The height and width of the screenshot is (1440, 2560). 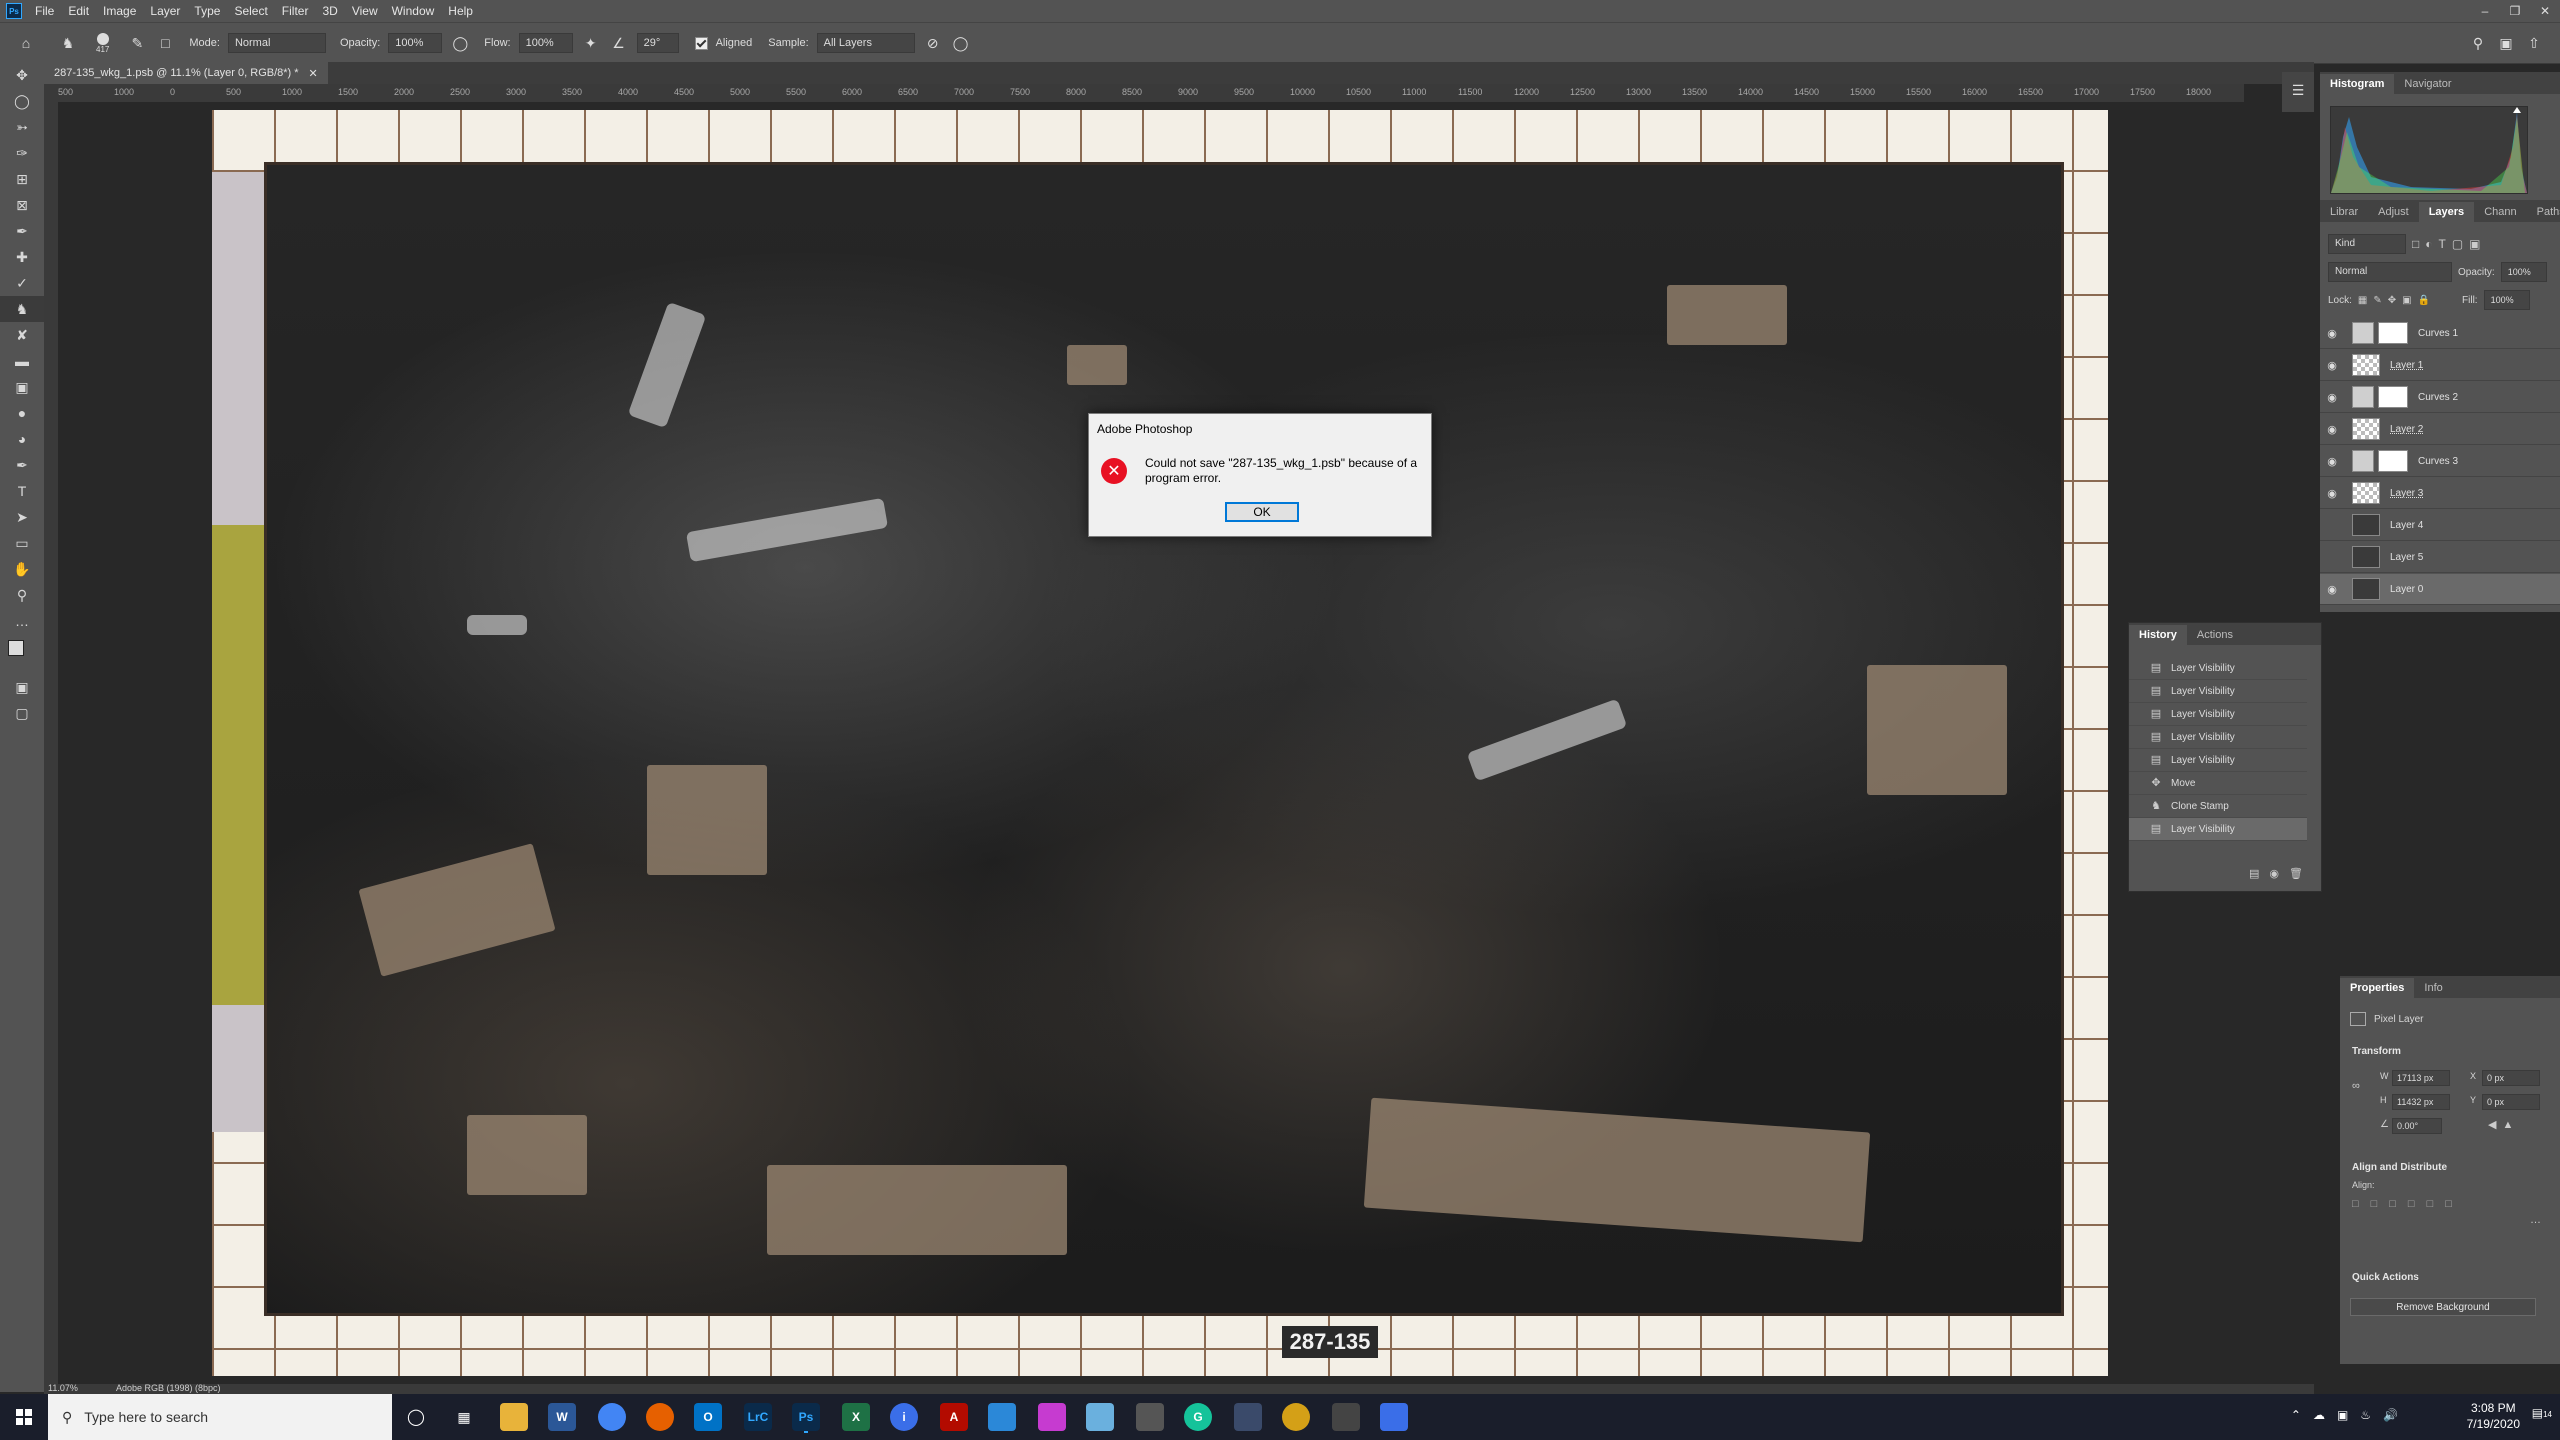 What do you see at coordinates (22, 439) in the screenshot?
I see `dodge-tool-icon: ◕` at bounding box center [22, 439].